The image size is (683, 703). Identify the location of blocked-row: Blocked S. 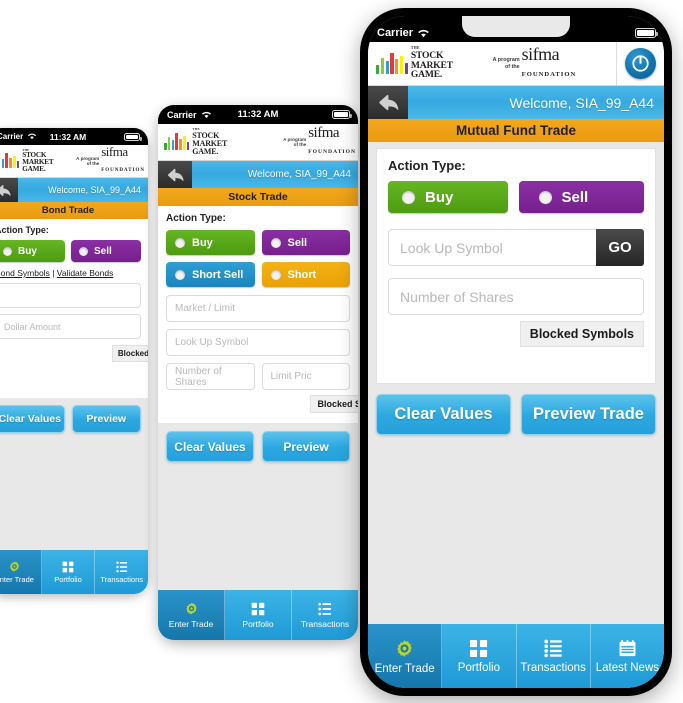
(262, 404).